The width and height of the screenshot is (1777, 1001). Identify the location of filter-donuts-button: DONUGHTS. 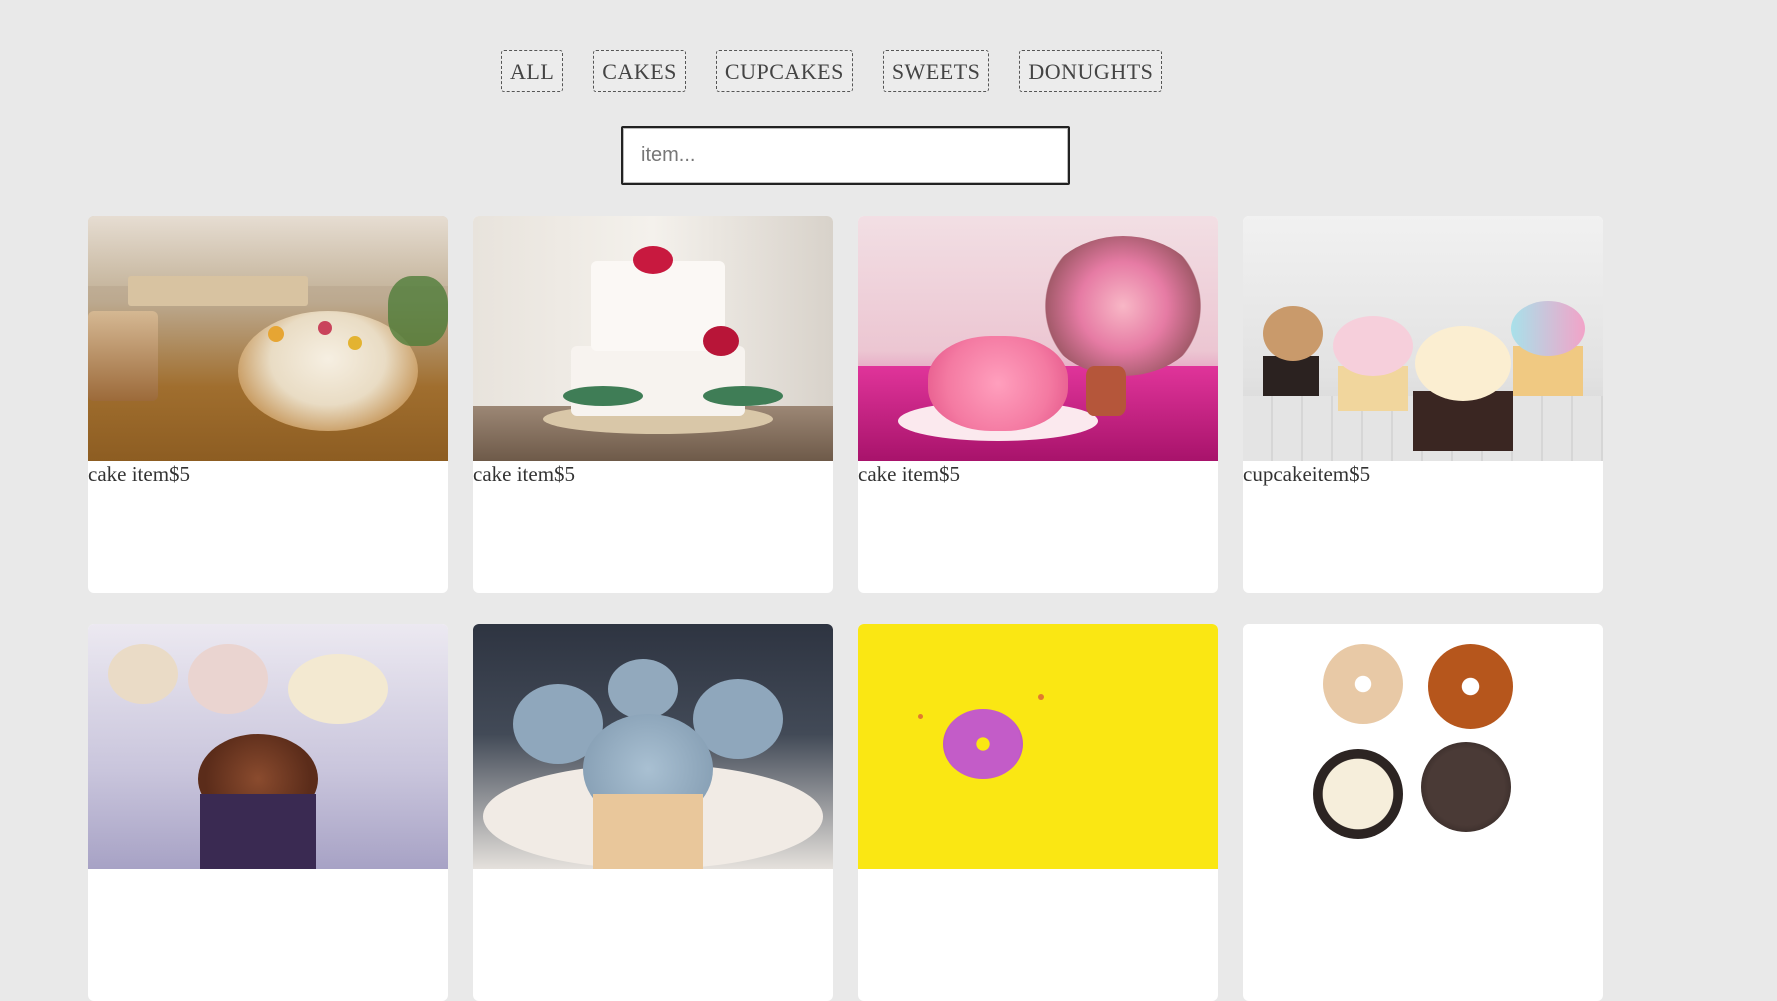
(1091, 71).